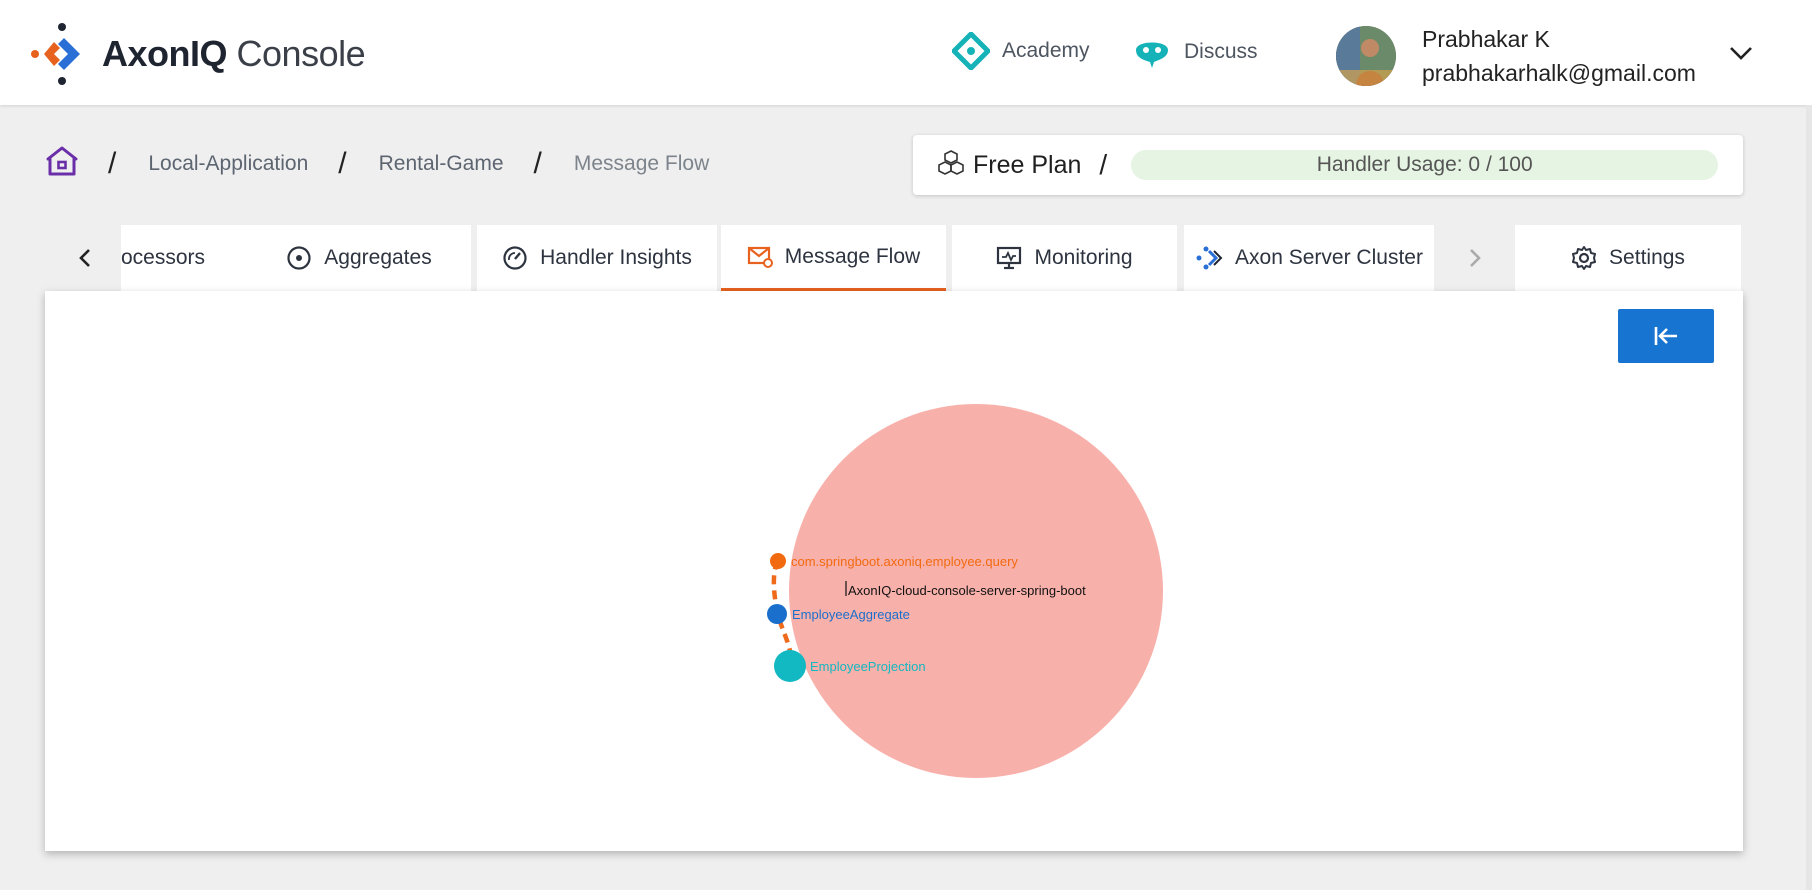  What do you see at coordinates (1559, 56) in the screenshot?
I see `user-info: Prabhakar K prabhakarhalk@gmail.com` at bounding box center [1559, 56].